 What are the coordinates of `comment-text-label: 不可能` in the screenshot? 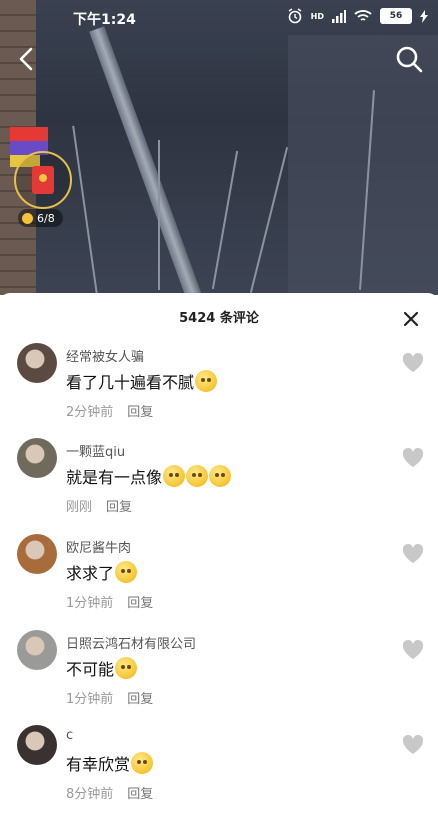 It's located at (90, 669).